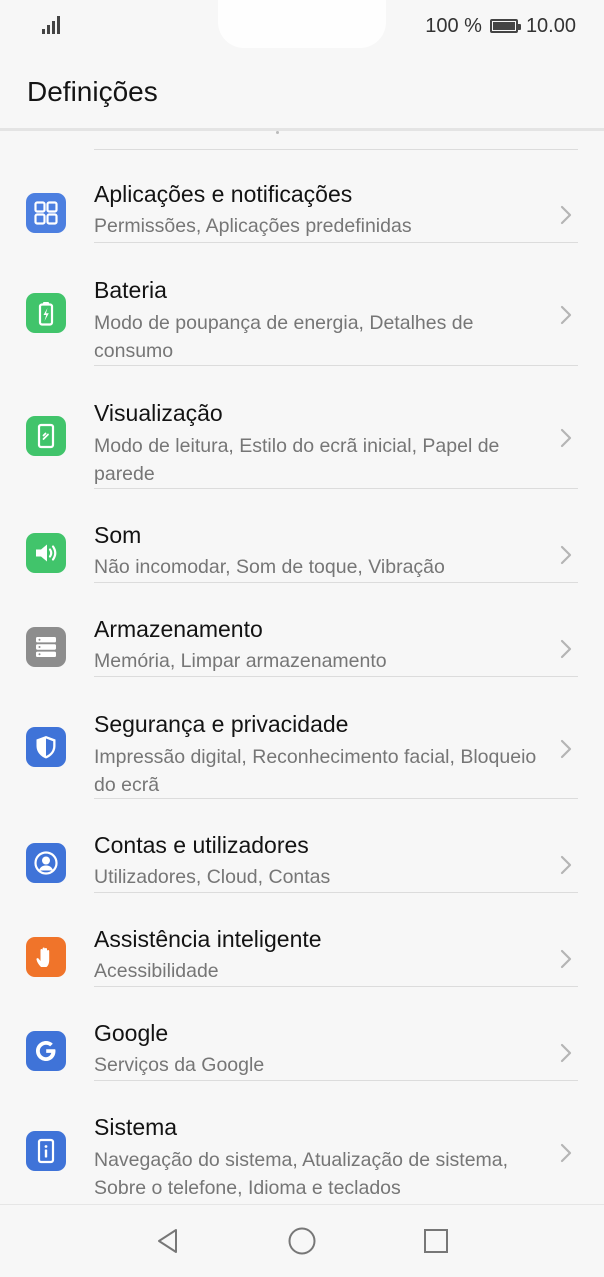  I want to click on google-icon, so click(46, 1051).